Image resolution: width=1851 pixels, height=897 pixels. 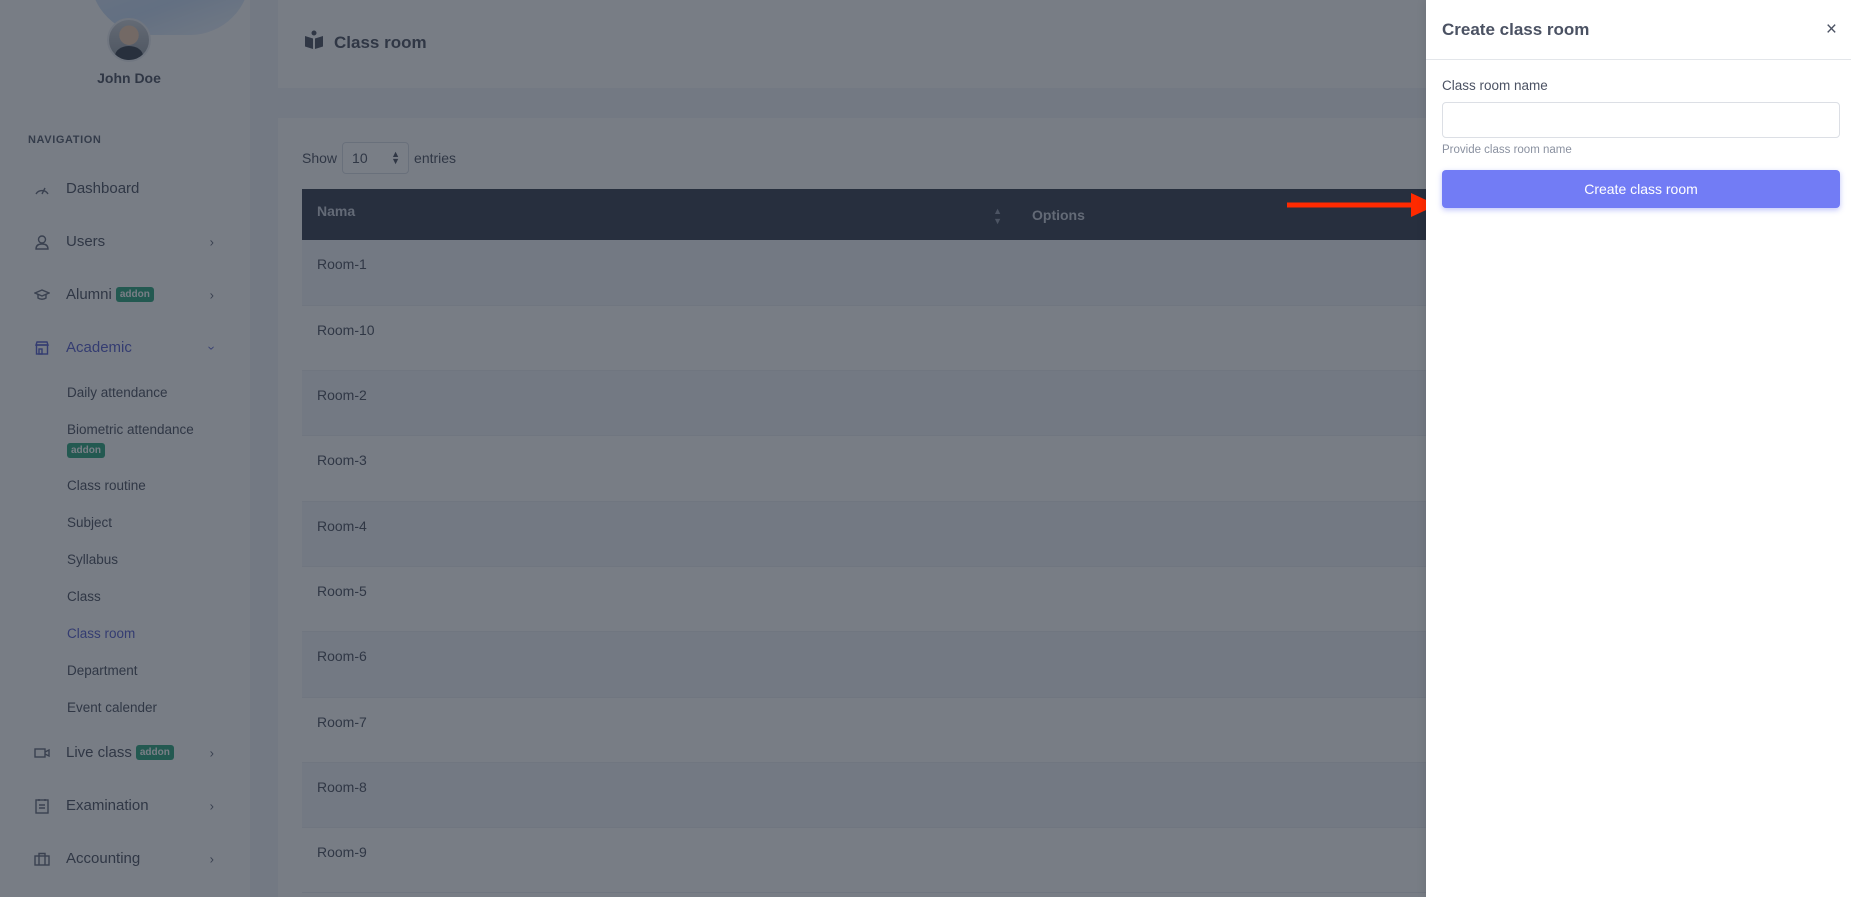 What do you see at coordinates (1507, 150) in the screenshot?
I see `classroom-name-help: Provide class room name` at bounding box center [1507, 150].